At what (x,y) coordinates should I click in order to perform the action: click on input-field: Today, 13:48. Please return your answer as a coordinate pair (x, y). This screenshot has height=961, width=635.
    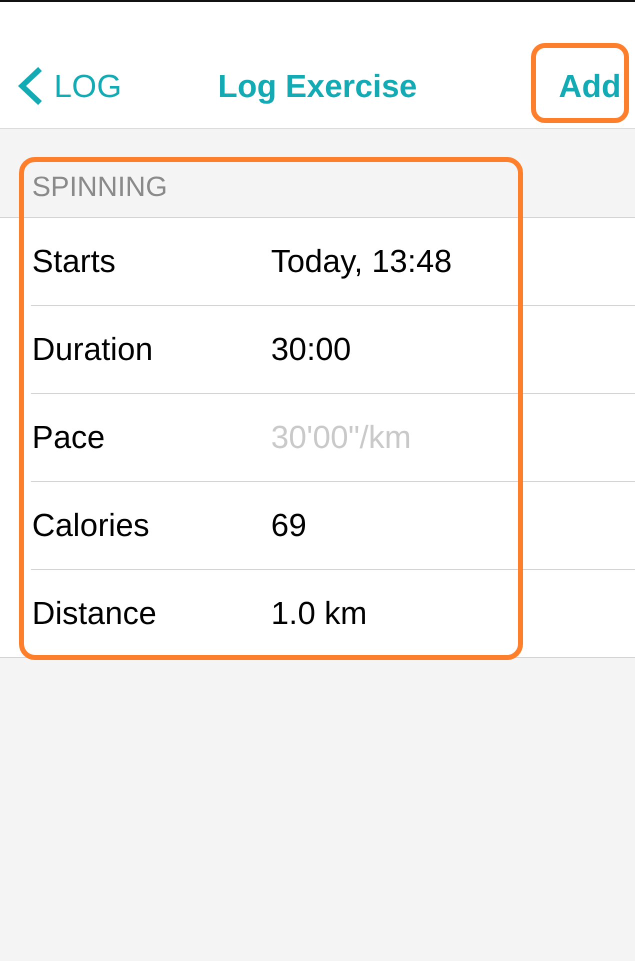
    Looking at the image, I should click on (453, 261).